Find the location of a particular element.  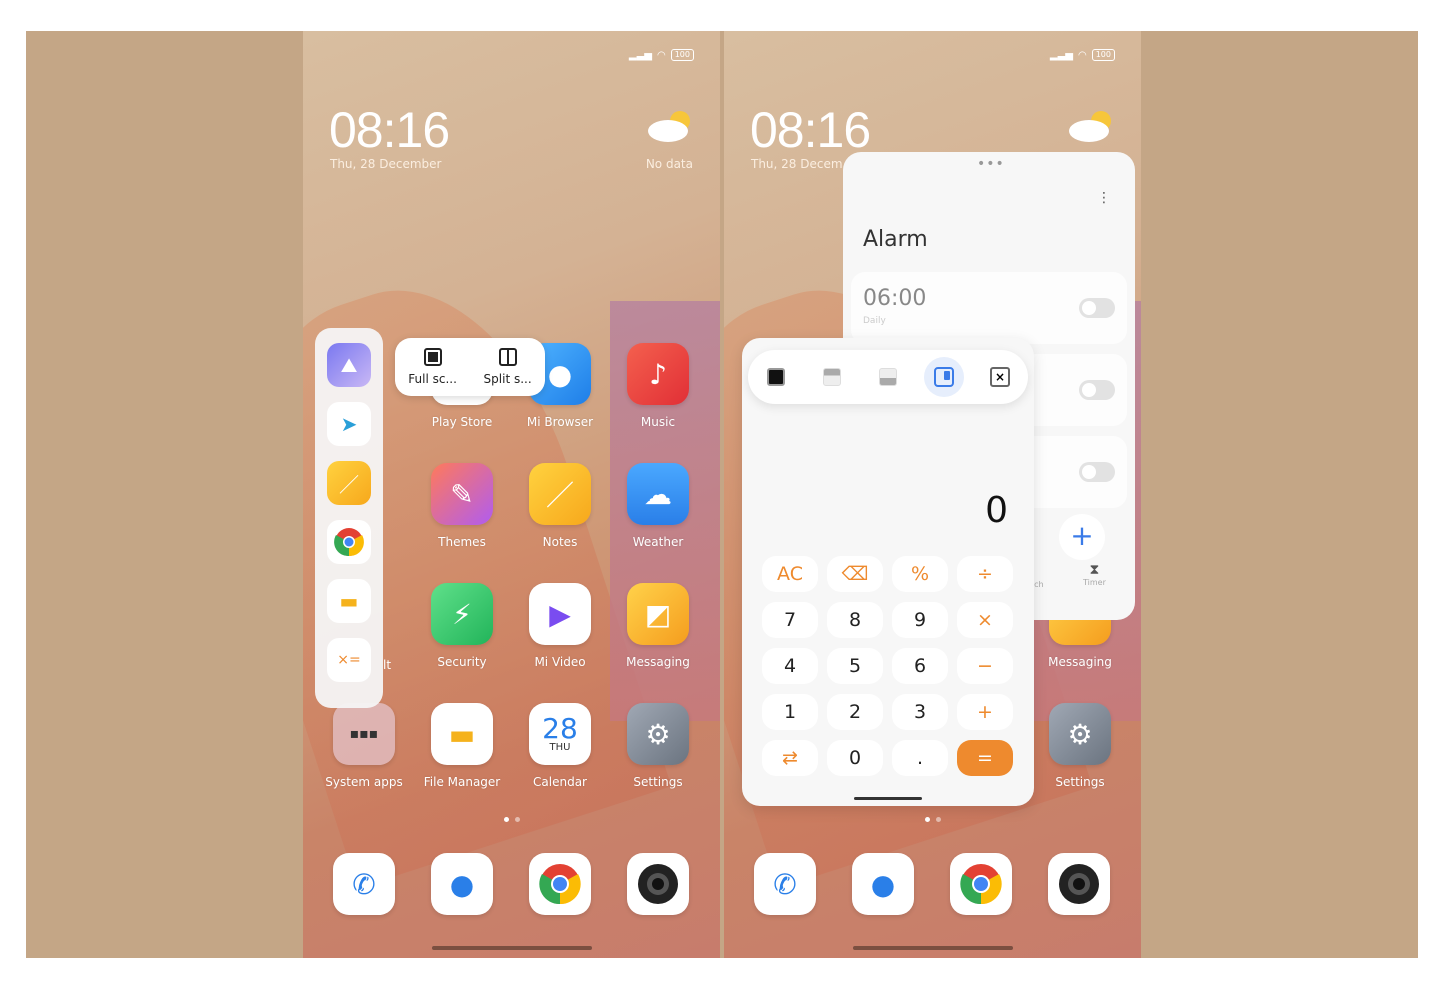

calc-key: AC is located at coordinates (790, 574).